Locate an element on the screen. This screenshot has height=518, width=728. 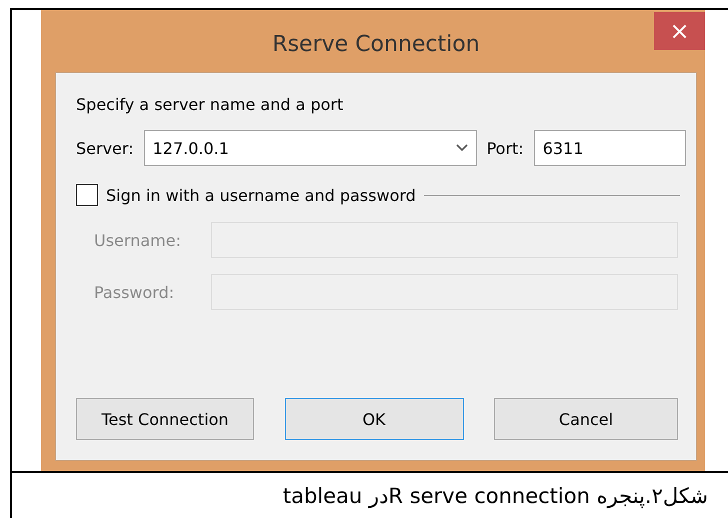
dialog-button: OK is located at coordinates (374, 419).